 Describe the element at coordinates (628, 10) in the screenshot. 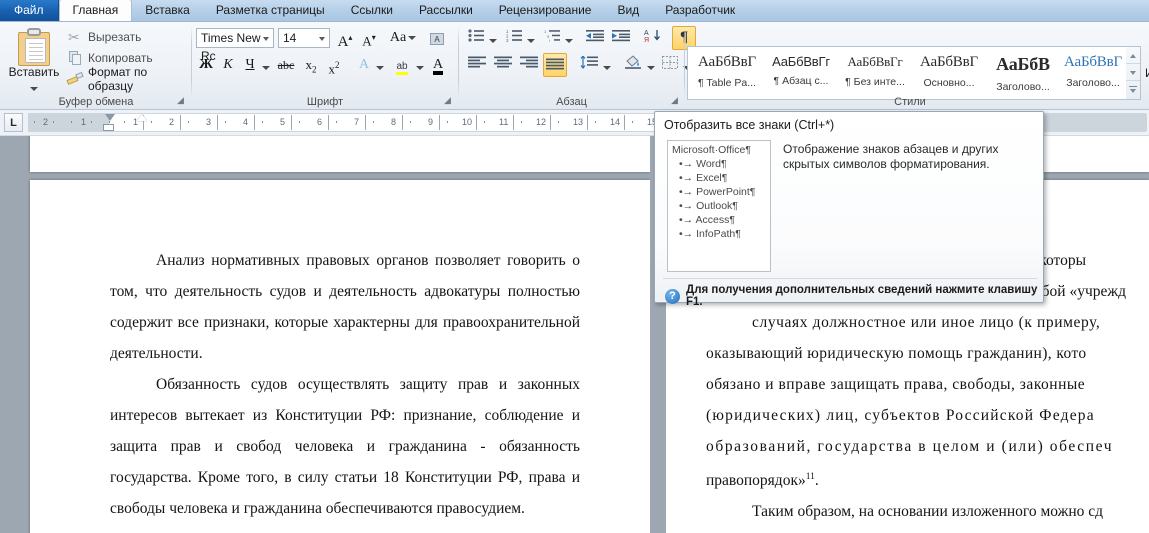

I see `tab-view: Вид` at that location.